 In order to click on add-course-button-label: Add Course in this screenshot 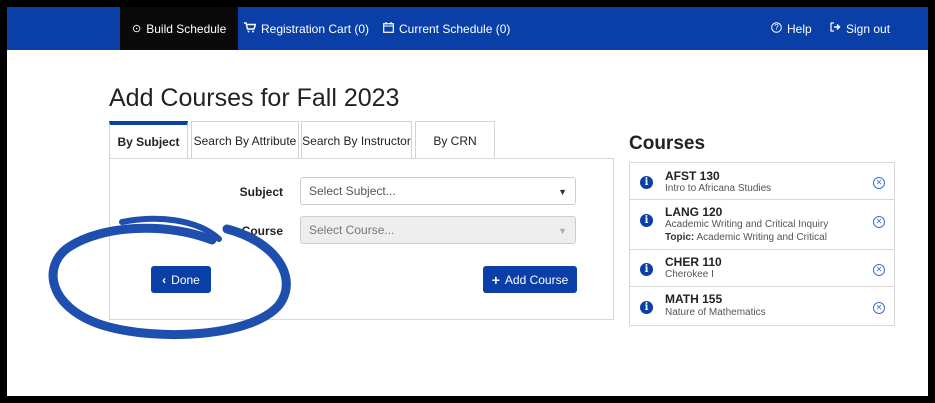, I will do `click(536, 279)`.